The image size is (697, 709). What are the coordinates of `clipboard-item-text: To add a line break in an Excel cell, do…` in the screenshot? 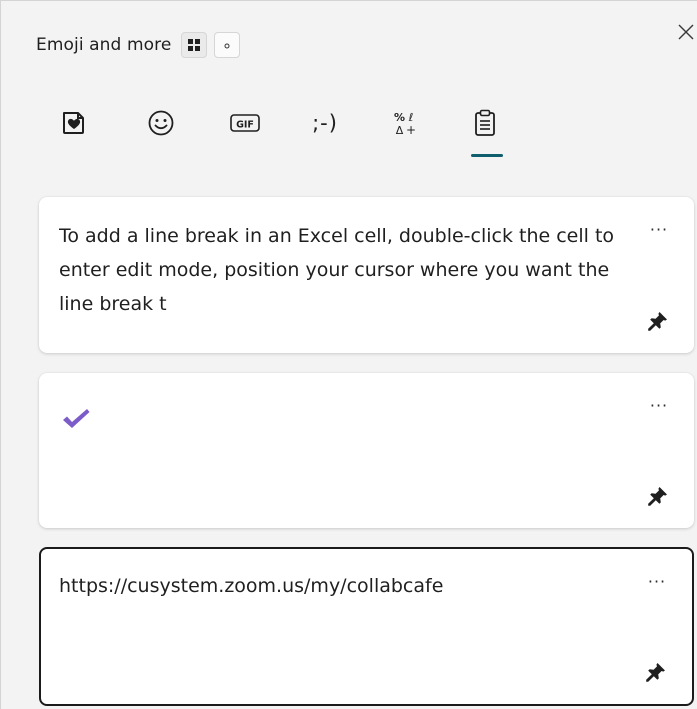 It's located at (337, 270).